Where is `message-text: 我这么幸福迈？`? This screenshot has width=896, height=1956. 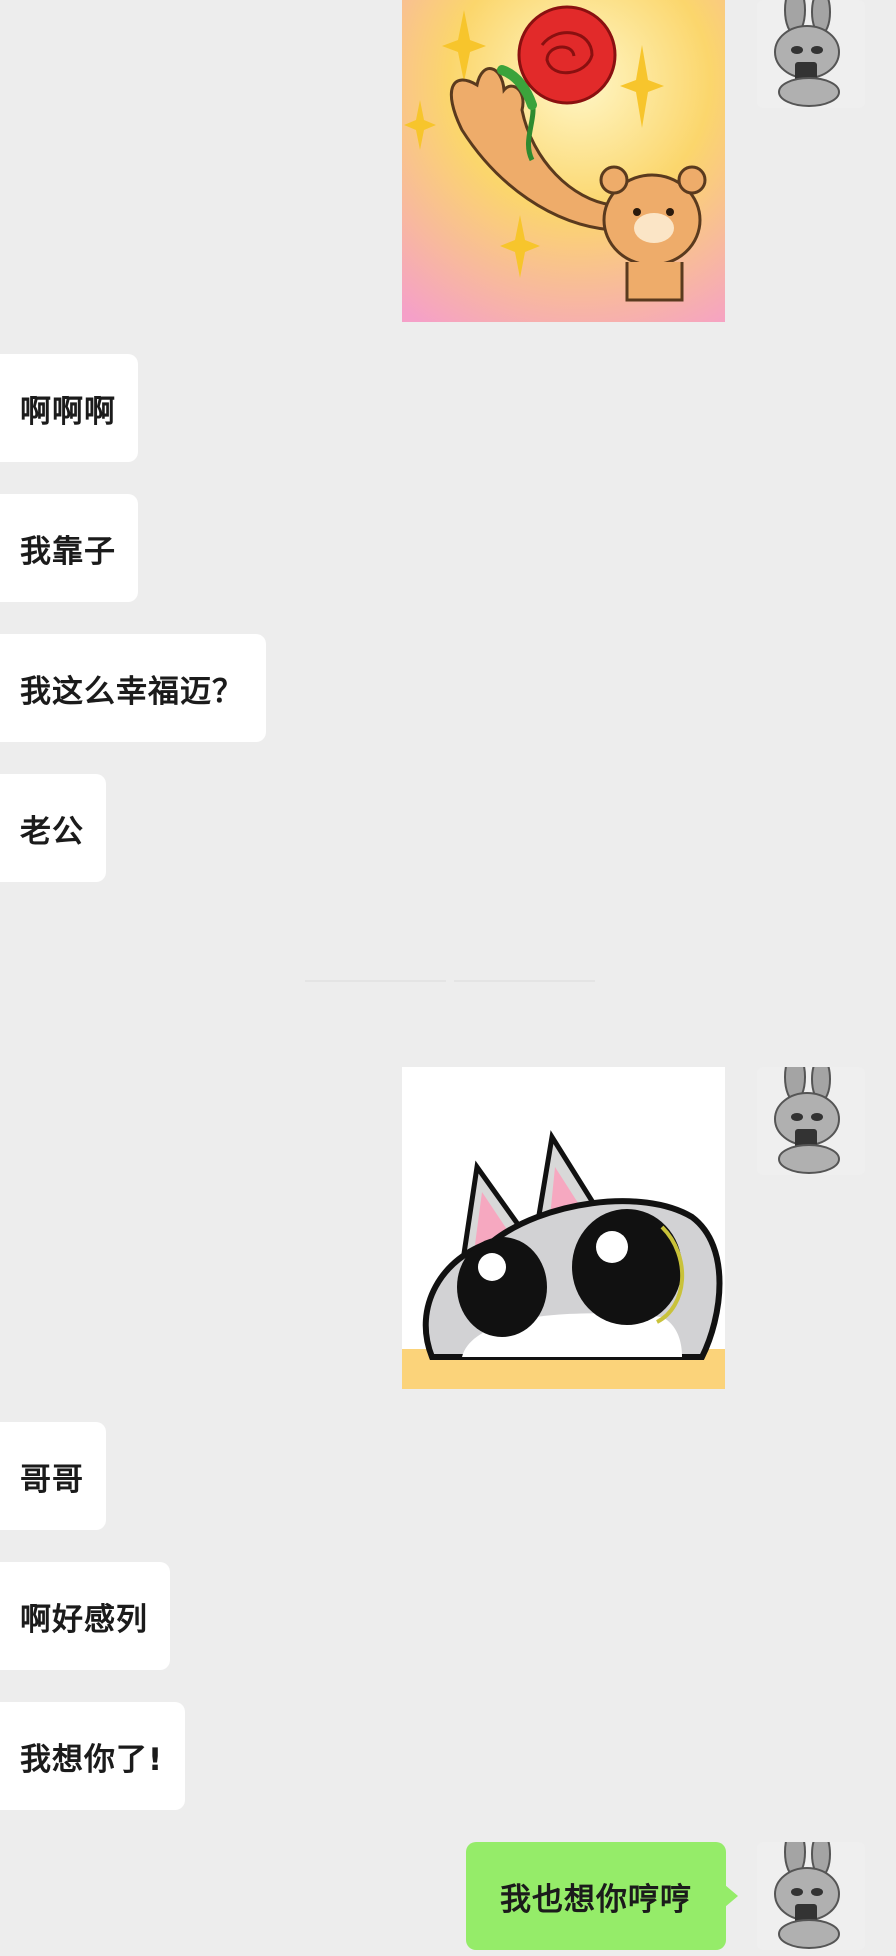
message-text: 我这么幸福迈？ is located at coordinates (132, 691).